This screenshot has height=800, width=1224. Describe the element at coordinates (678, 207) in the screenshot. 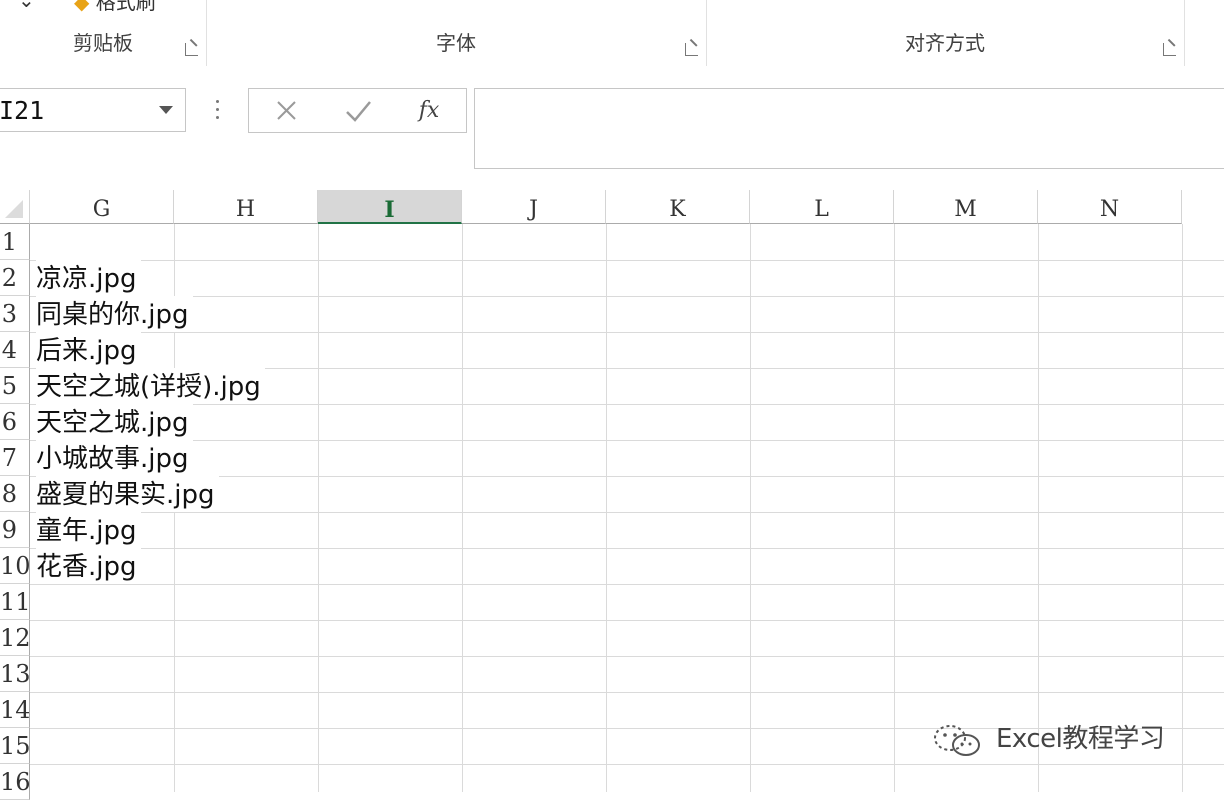

I see `column-header-k: K` at that location.